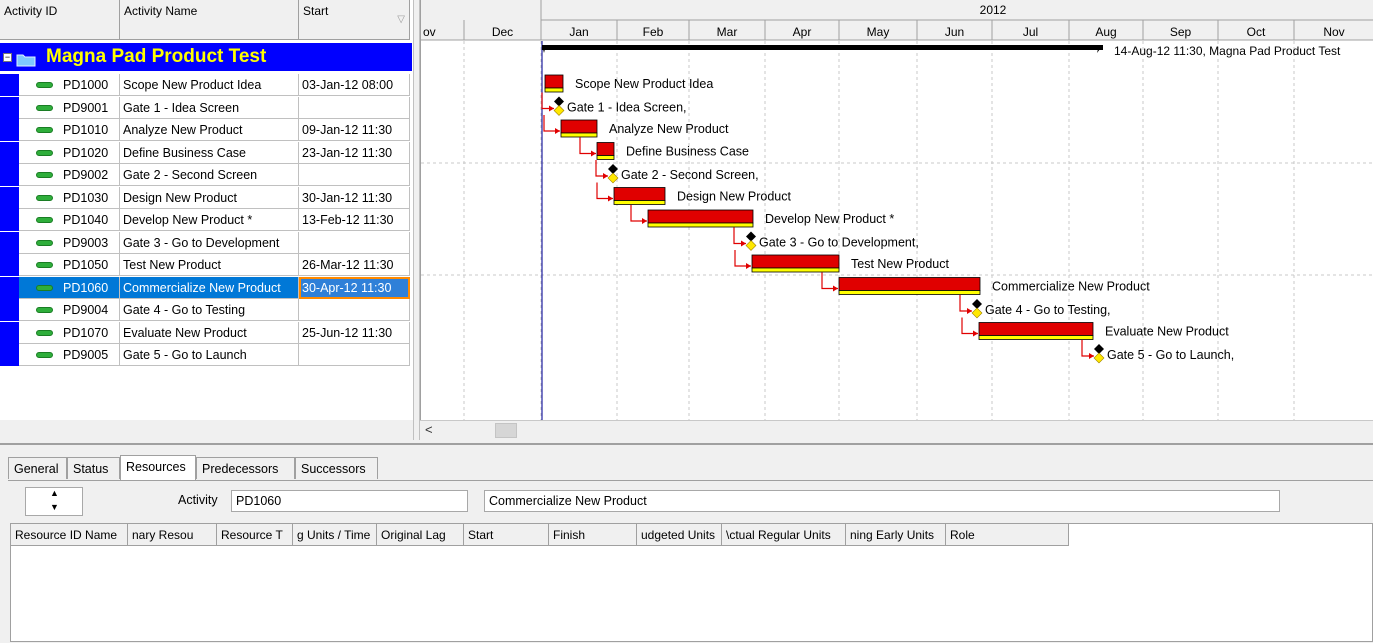 This screenshot has height=643, width=1373. Describe the element at coordinates (209, 220) in the screenshot. I see `activity-name-cell: Develop New Product *` at that location.